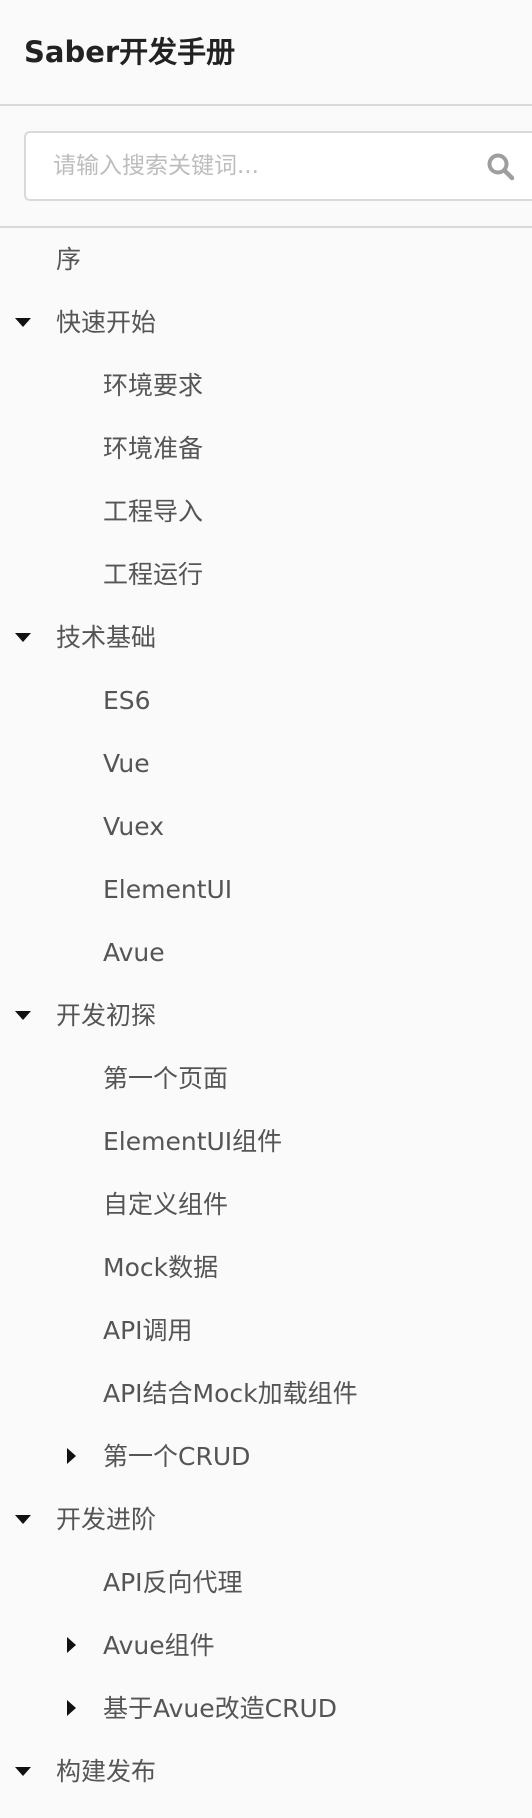 Image resolution: width=532 pixels, height=1818 pixels. Describe the element at coordinates (193, 1141) in the screenshot. I see `nav-item-label: ElementUI组件` at that location.